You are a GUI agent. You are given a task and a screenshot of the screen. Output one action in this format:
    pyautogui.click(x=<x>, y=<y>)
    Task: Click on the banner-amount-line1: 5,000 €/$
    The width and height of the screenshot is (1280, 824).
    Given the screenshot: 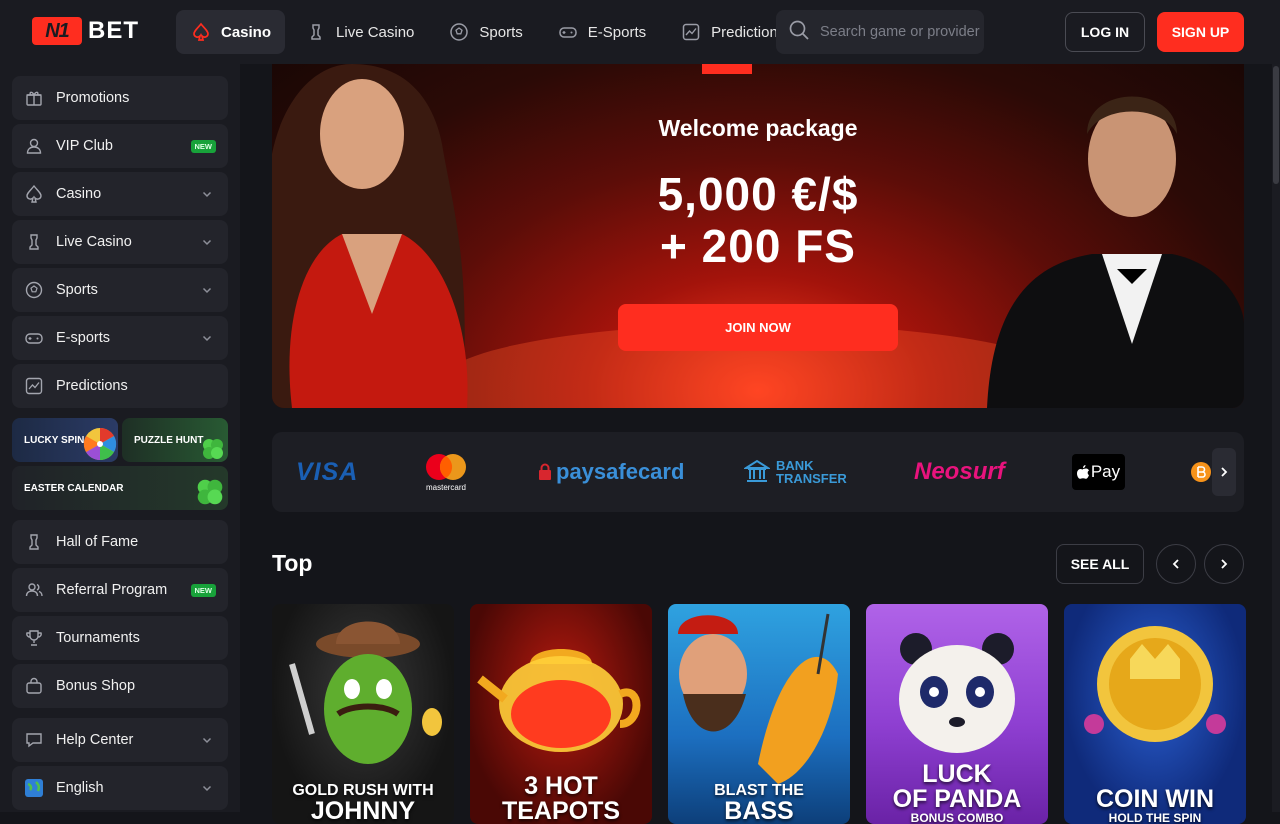 What is the action you would take?
    pyautogui.click(x=758, y=194)
    